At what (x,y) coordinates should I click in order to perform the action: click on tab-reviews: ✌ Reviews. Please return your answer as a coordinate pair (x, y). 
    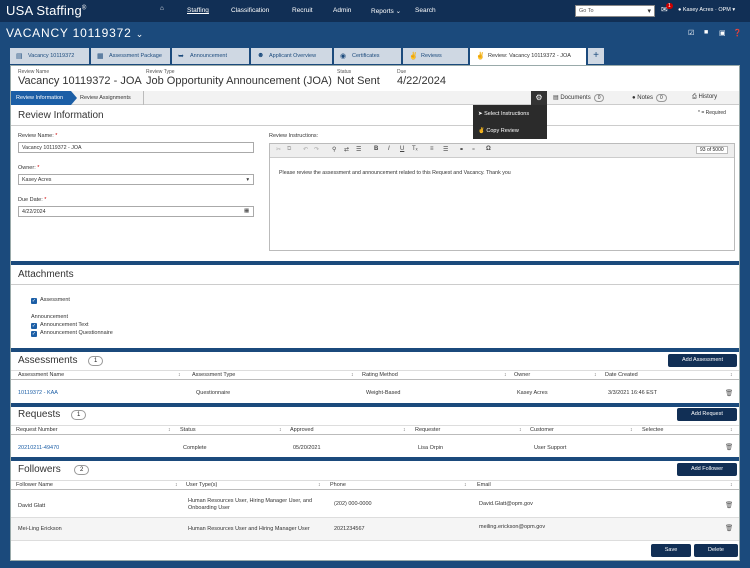
    Looking at the image, I should click on (436, 56).